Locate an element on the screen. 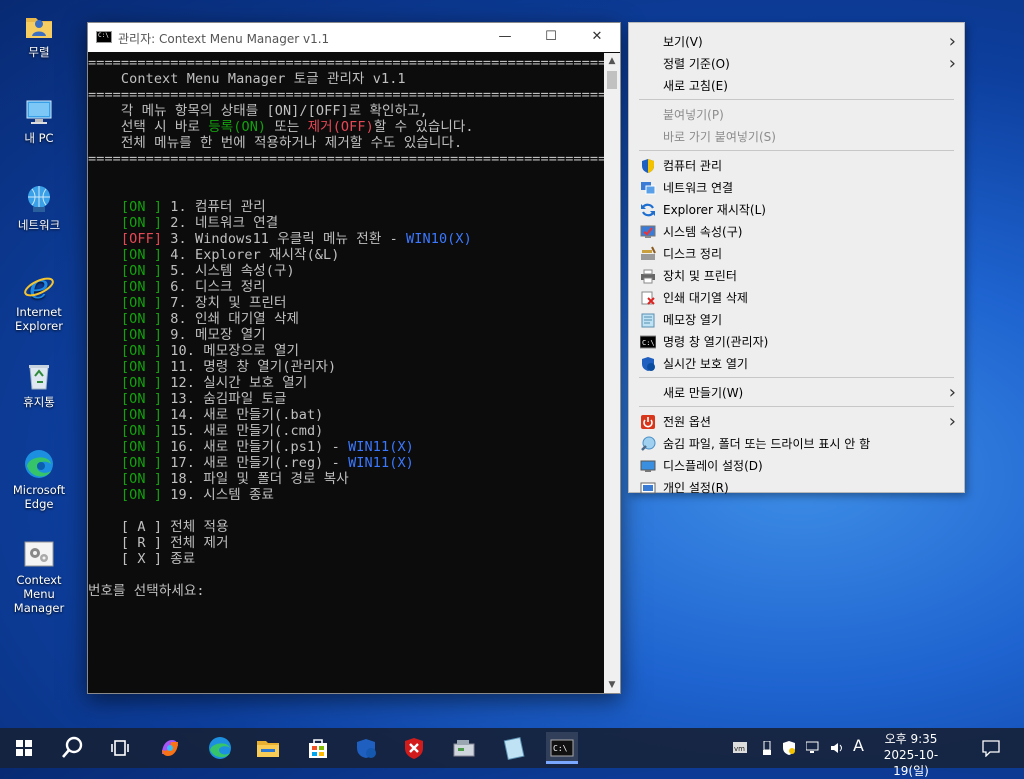 The height and width of the screenshot is (779, 1024). menu-item: 시스템 속성(구) is located at coordinates (702, 232).